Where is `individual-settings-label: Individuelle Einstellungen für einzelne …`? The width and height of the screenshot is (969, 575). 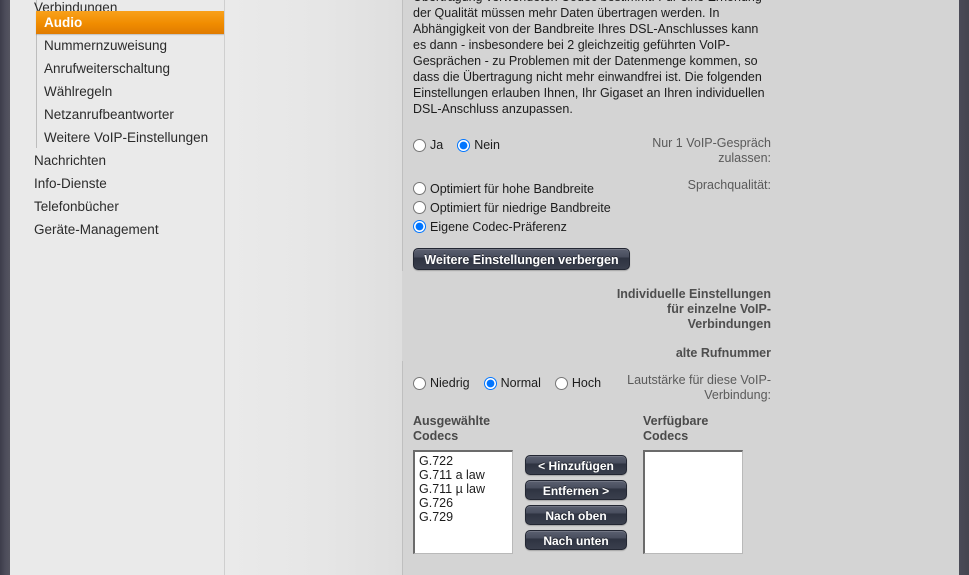 individual-settings-label: Individuelle Einstellungen für einzelne … is located at coordinates (694, 309).